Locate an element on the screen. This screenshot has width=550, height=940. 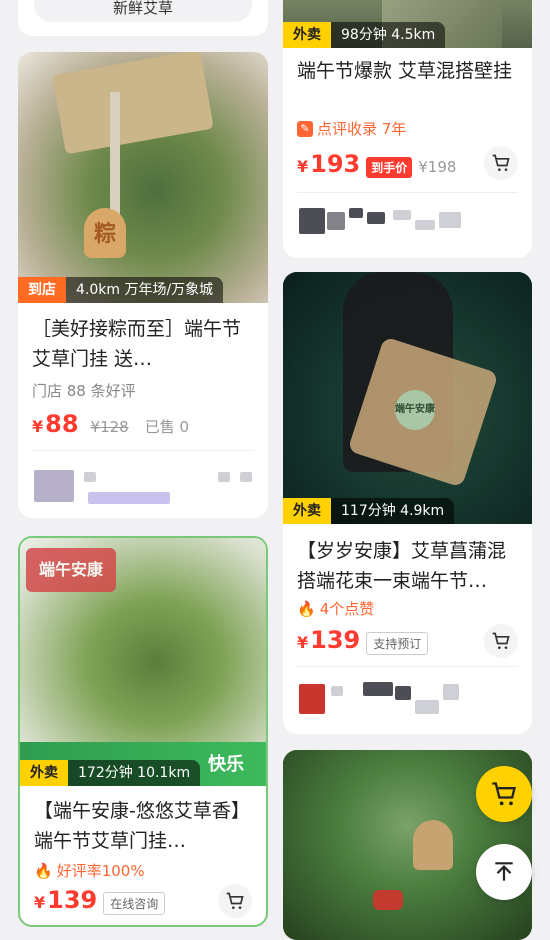
review-icon: ✎ is located at coordinates (305, 128).